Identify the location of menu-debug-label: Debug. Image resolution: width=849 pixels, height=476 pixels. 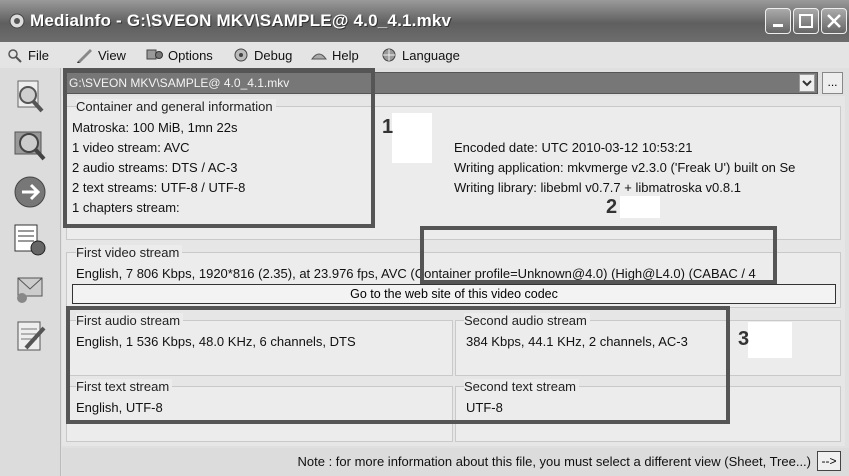
(273, 55).